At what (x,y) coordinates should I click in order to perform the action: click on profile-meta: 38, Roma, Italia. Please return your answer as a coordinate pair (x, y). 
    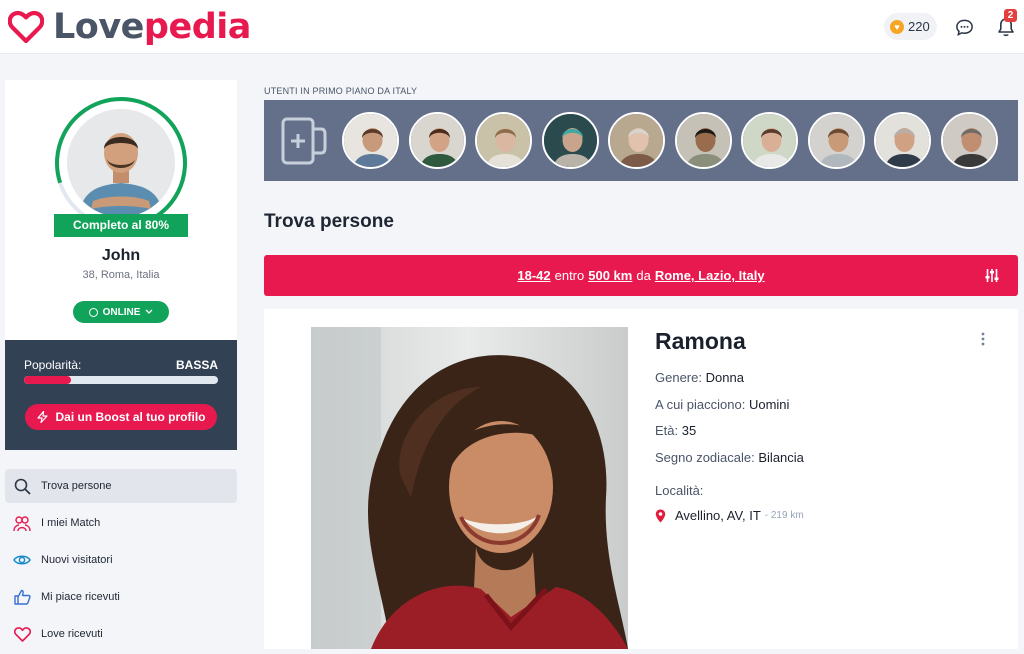
    Looking at the image, I should click on (121, 275).